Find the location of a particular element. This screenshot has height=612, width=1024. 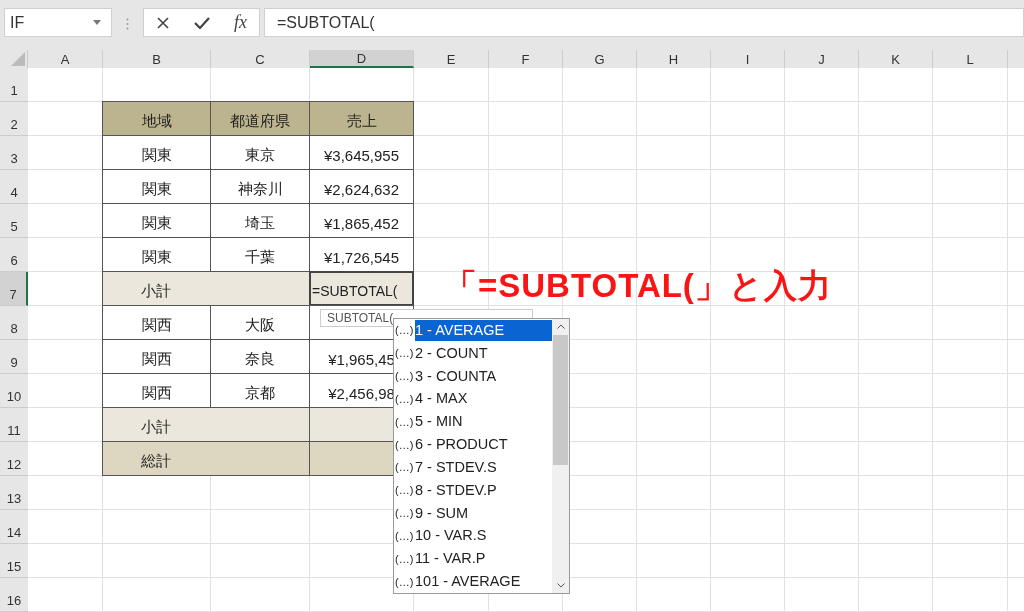

row-header: 2 is located at coordinates (14, 119).